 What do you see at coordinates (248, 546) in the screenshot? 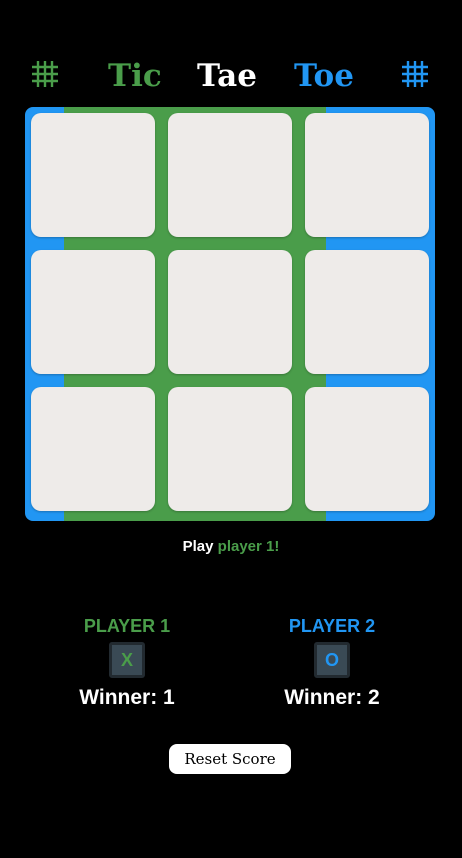
I see `status-player: player 1!` at bounding box center [248, 546].